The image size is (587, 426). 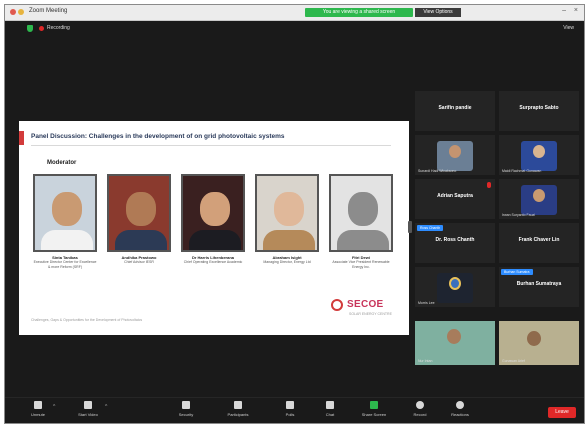 What do you see at coordinates (438, 12) in the screenshot?
I see `view-options-button: View Options` at bounding box center [438, 12].